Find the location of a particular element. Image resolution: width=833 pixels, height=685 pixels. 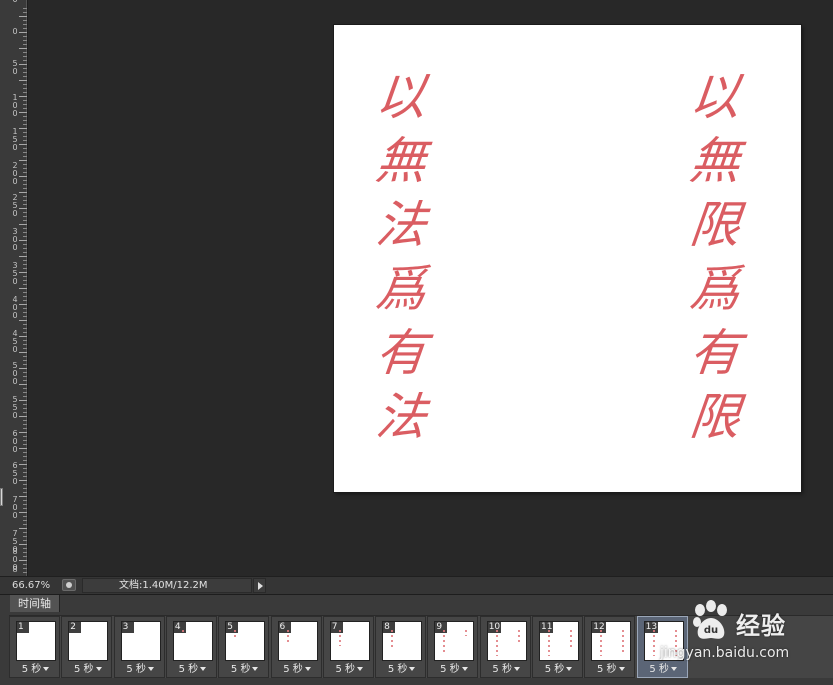

tab-timeline: 时间轴 is located at coordinates (35, 603).